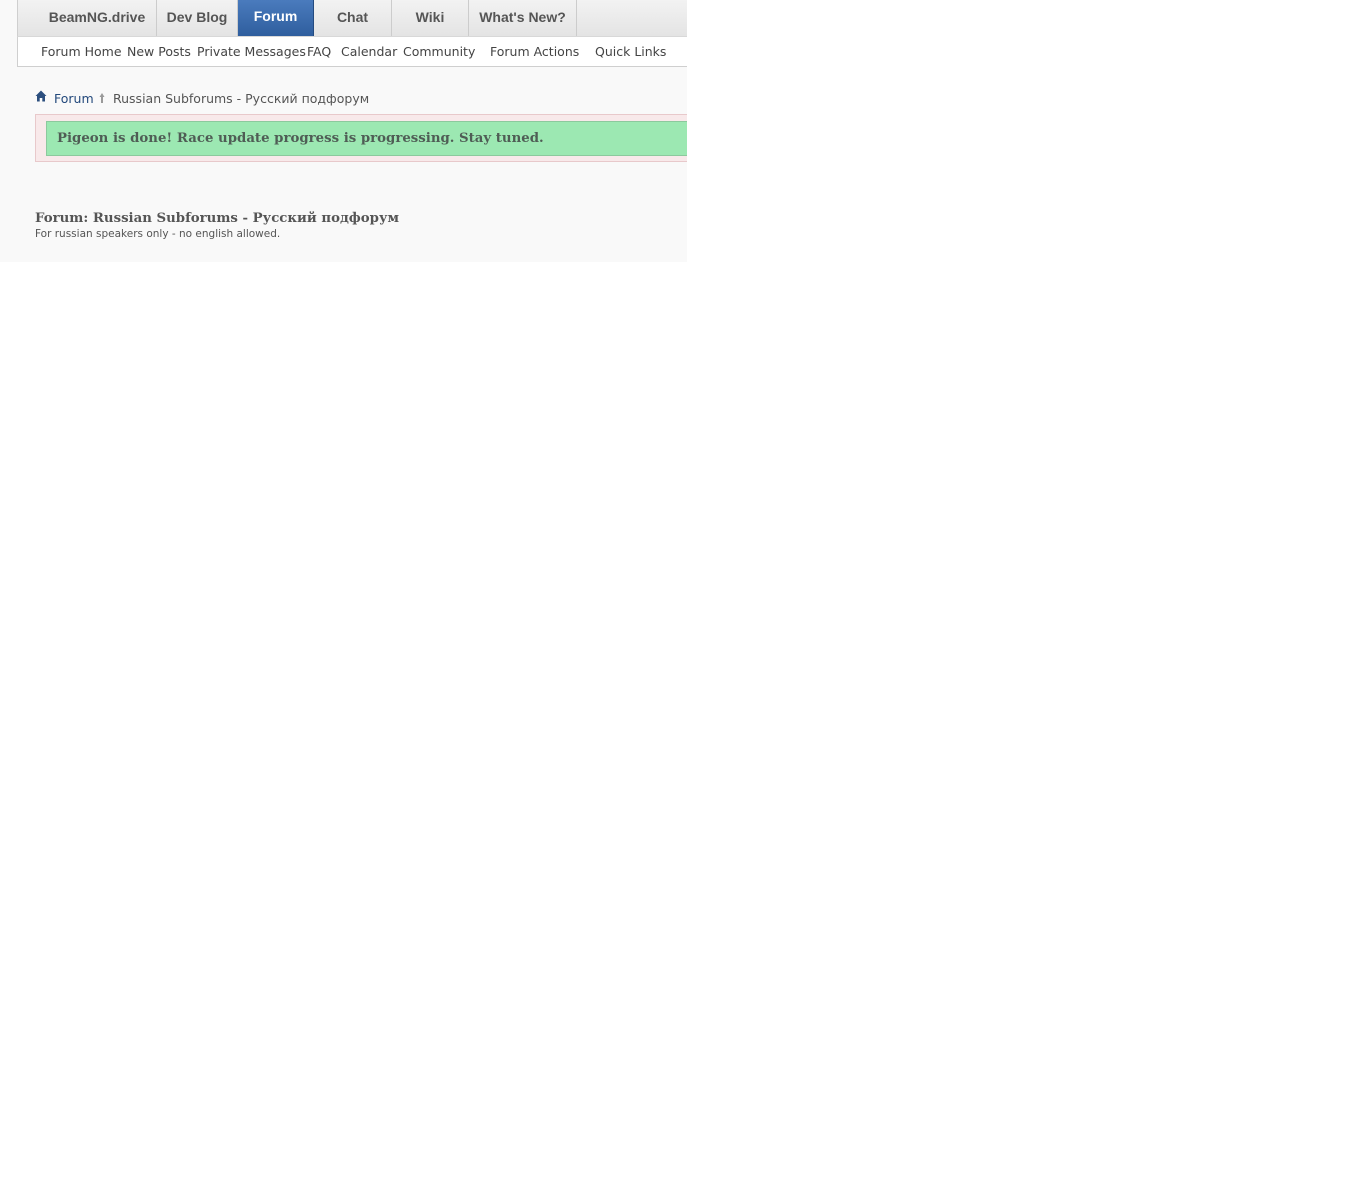  What do you see at coordinates (630, 52) in the screenshot?
I see `subnav-quick-links: Quick Links` at bounding box center [630, 52].